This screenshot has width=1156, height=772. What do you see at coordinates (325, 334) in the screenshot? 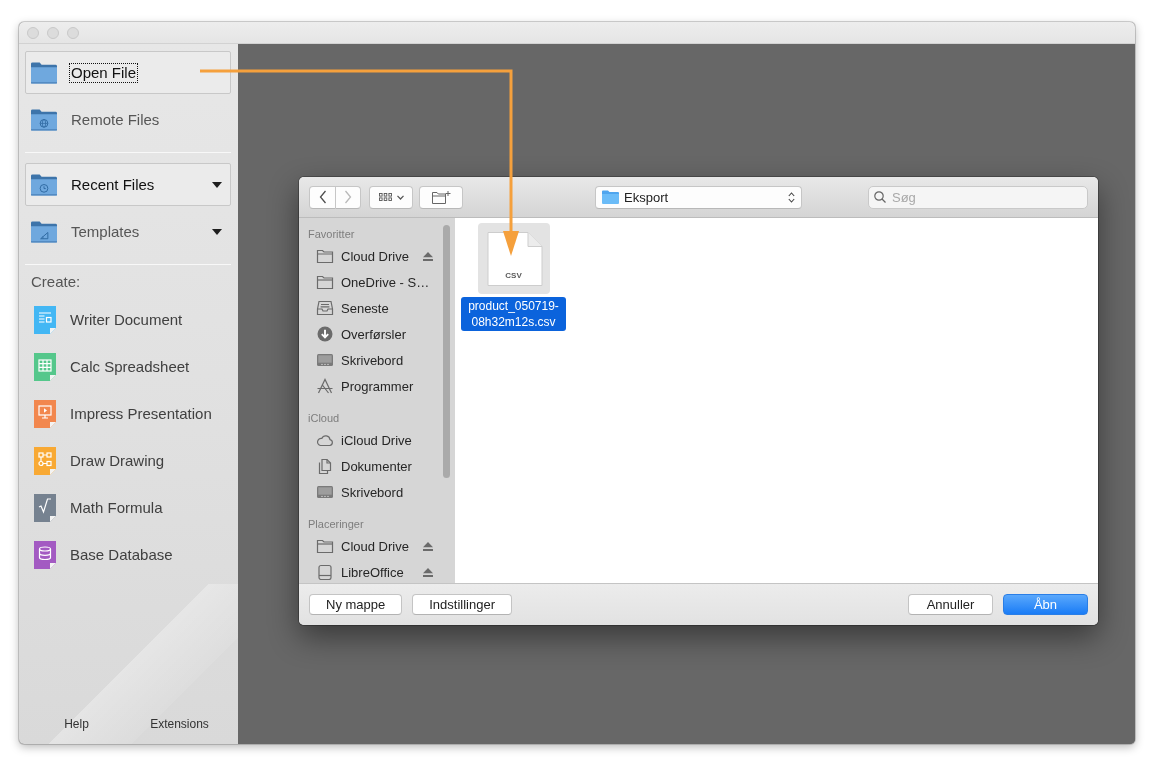
I see `download-icon` at bounding box center [325, 334].